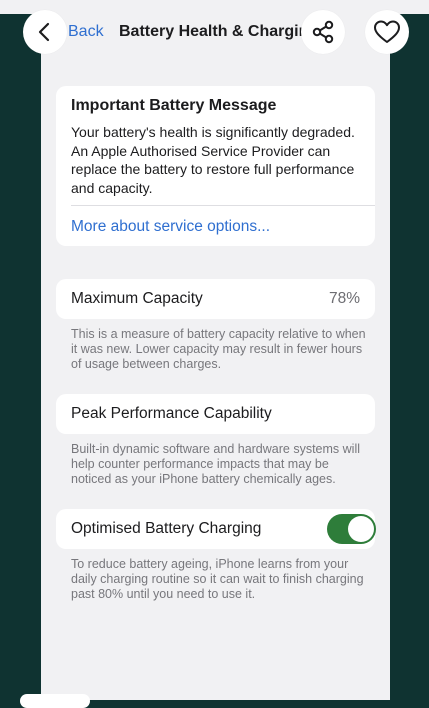 The image size is (429, 708). I want to click on optimised-charging-row: Optimised Battery Charging, so click(216, 529).